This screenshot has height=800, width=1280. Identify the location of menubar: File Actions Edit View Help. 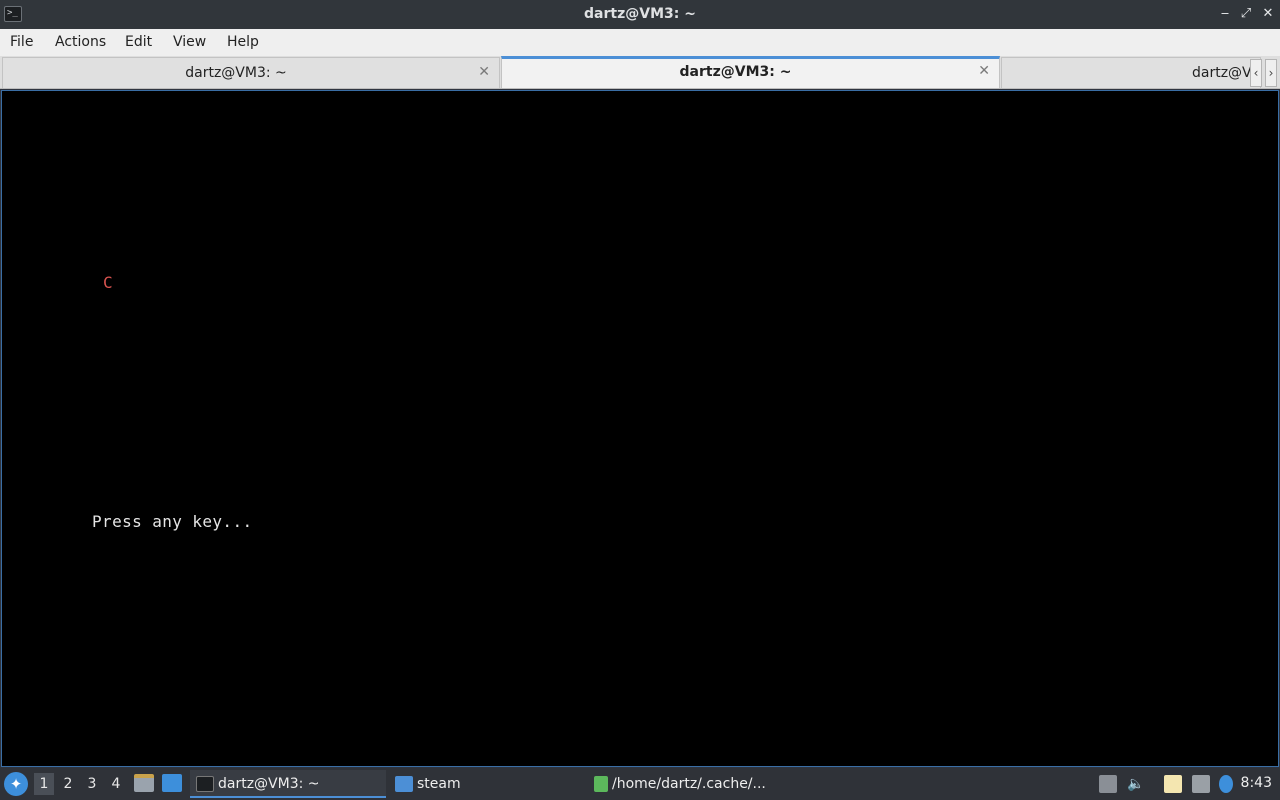
(640, 42).